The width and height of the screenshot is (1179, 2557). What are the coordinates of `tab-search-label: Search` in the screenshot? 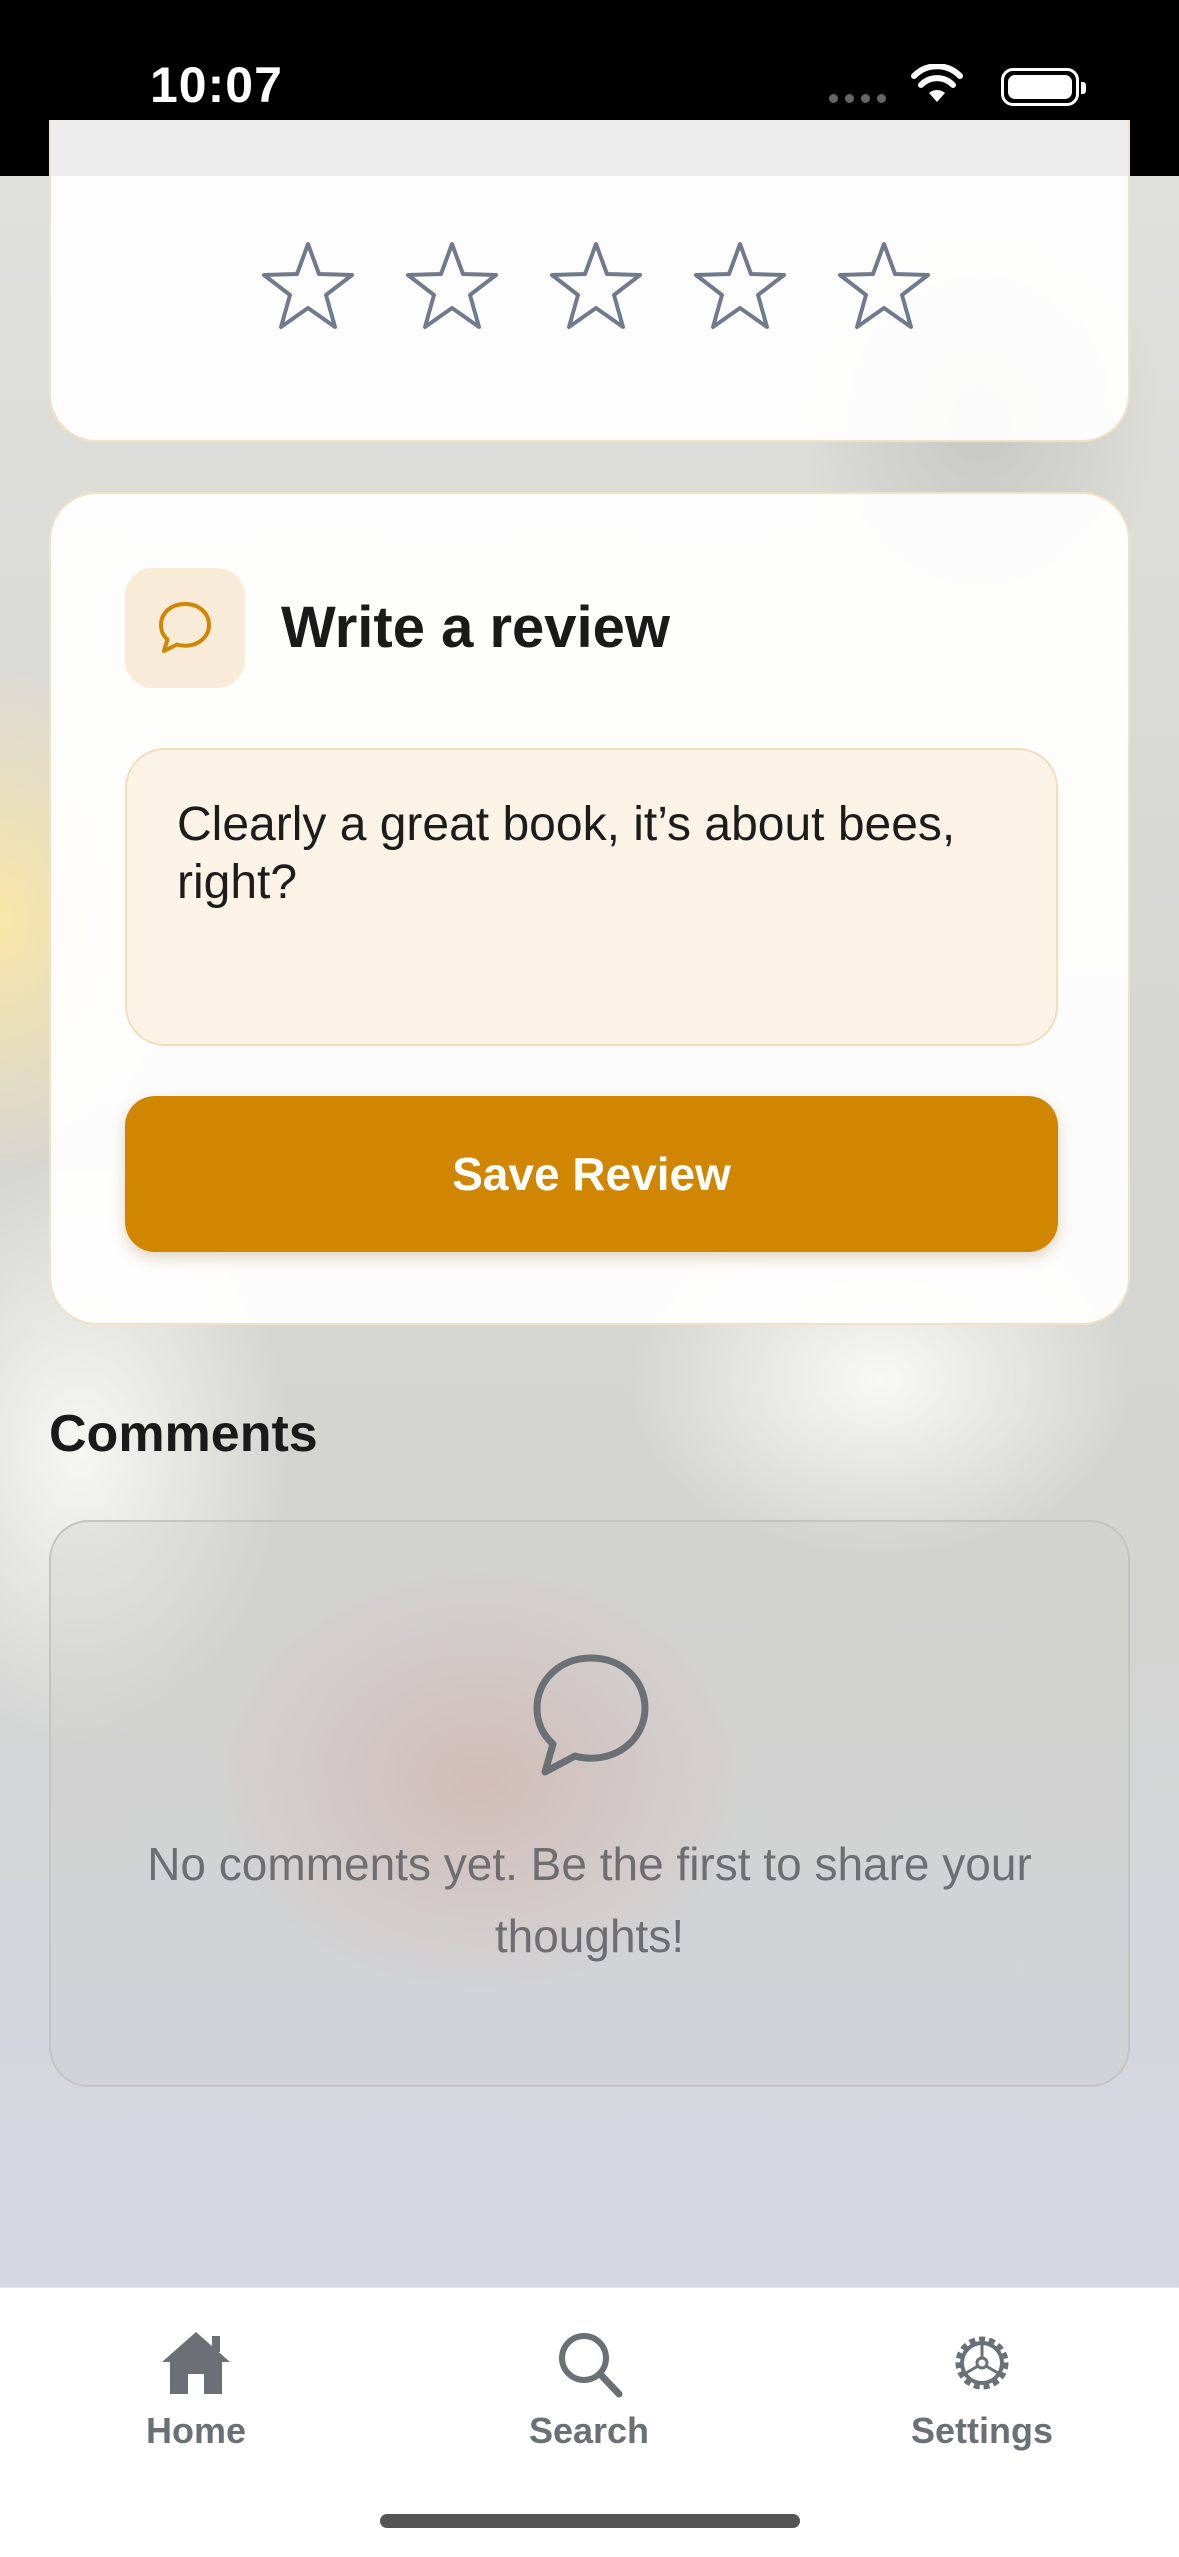 It's located at (589, 2430).